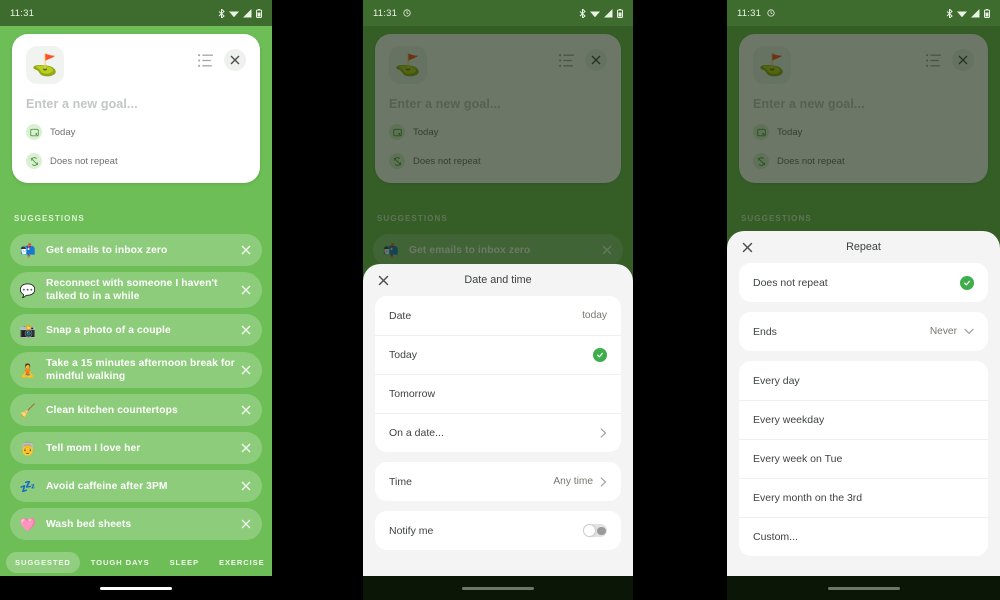  Describe the element at coordinates (863, 380) in the screenshot. I see `settings-row-every-day: Every day` at that location.